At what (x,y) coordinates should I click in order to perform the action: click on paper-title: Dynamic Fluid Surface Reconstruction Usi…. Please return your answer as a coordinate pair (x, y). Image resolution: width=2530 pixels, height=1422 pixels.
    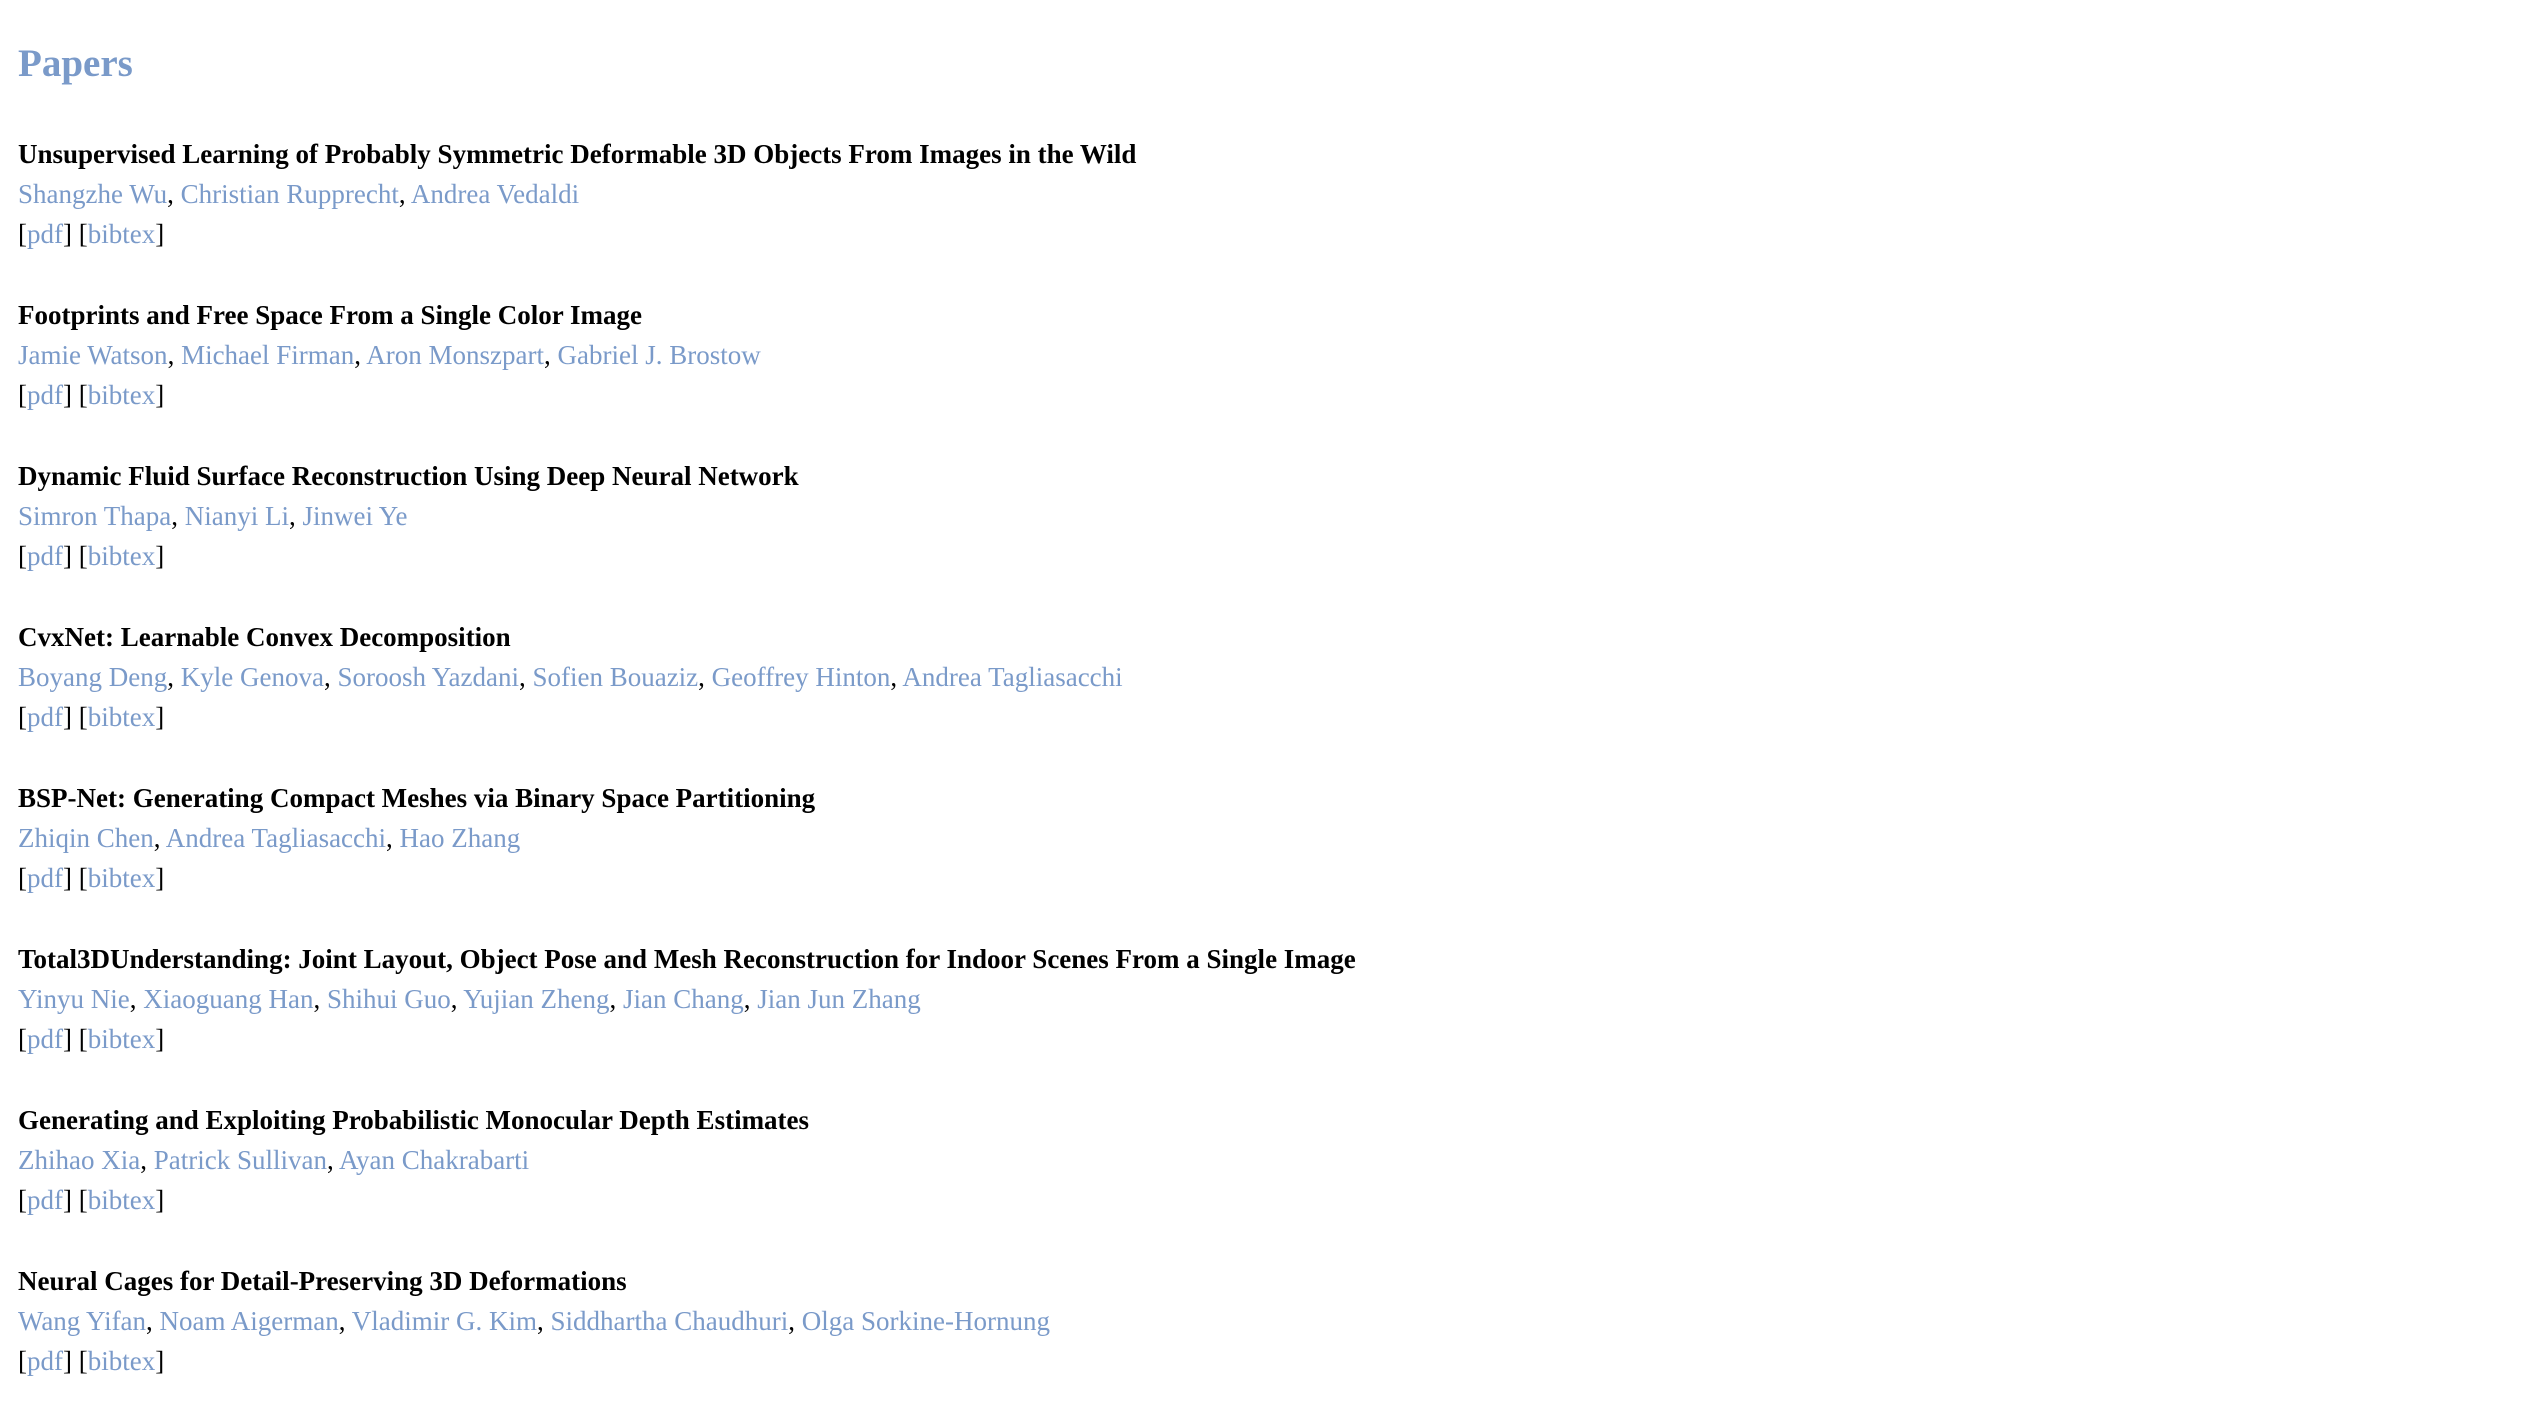
    Looking at the image, I should click on (408, 476).